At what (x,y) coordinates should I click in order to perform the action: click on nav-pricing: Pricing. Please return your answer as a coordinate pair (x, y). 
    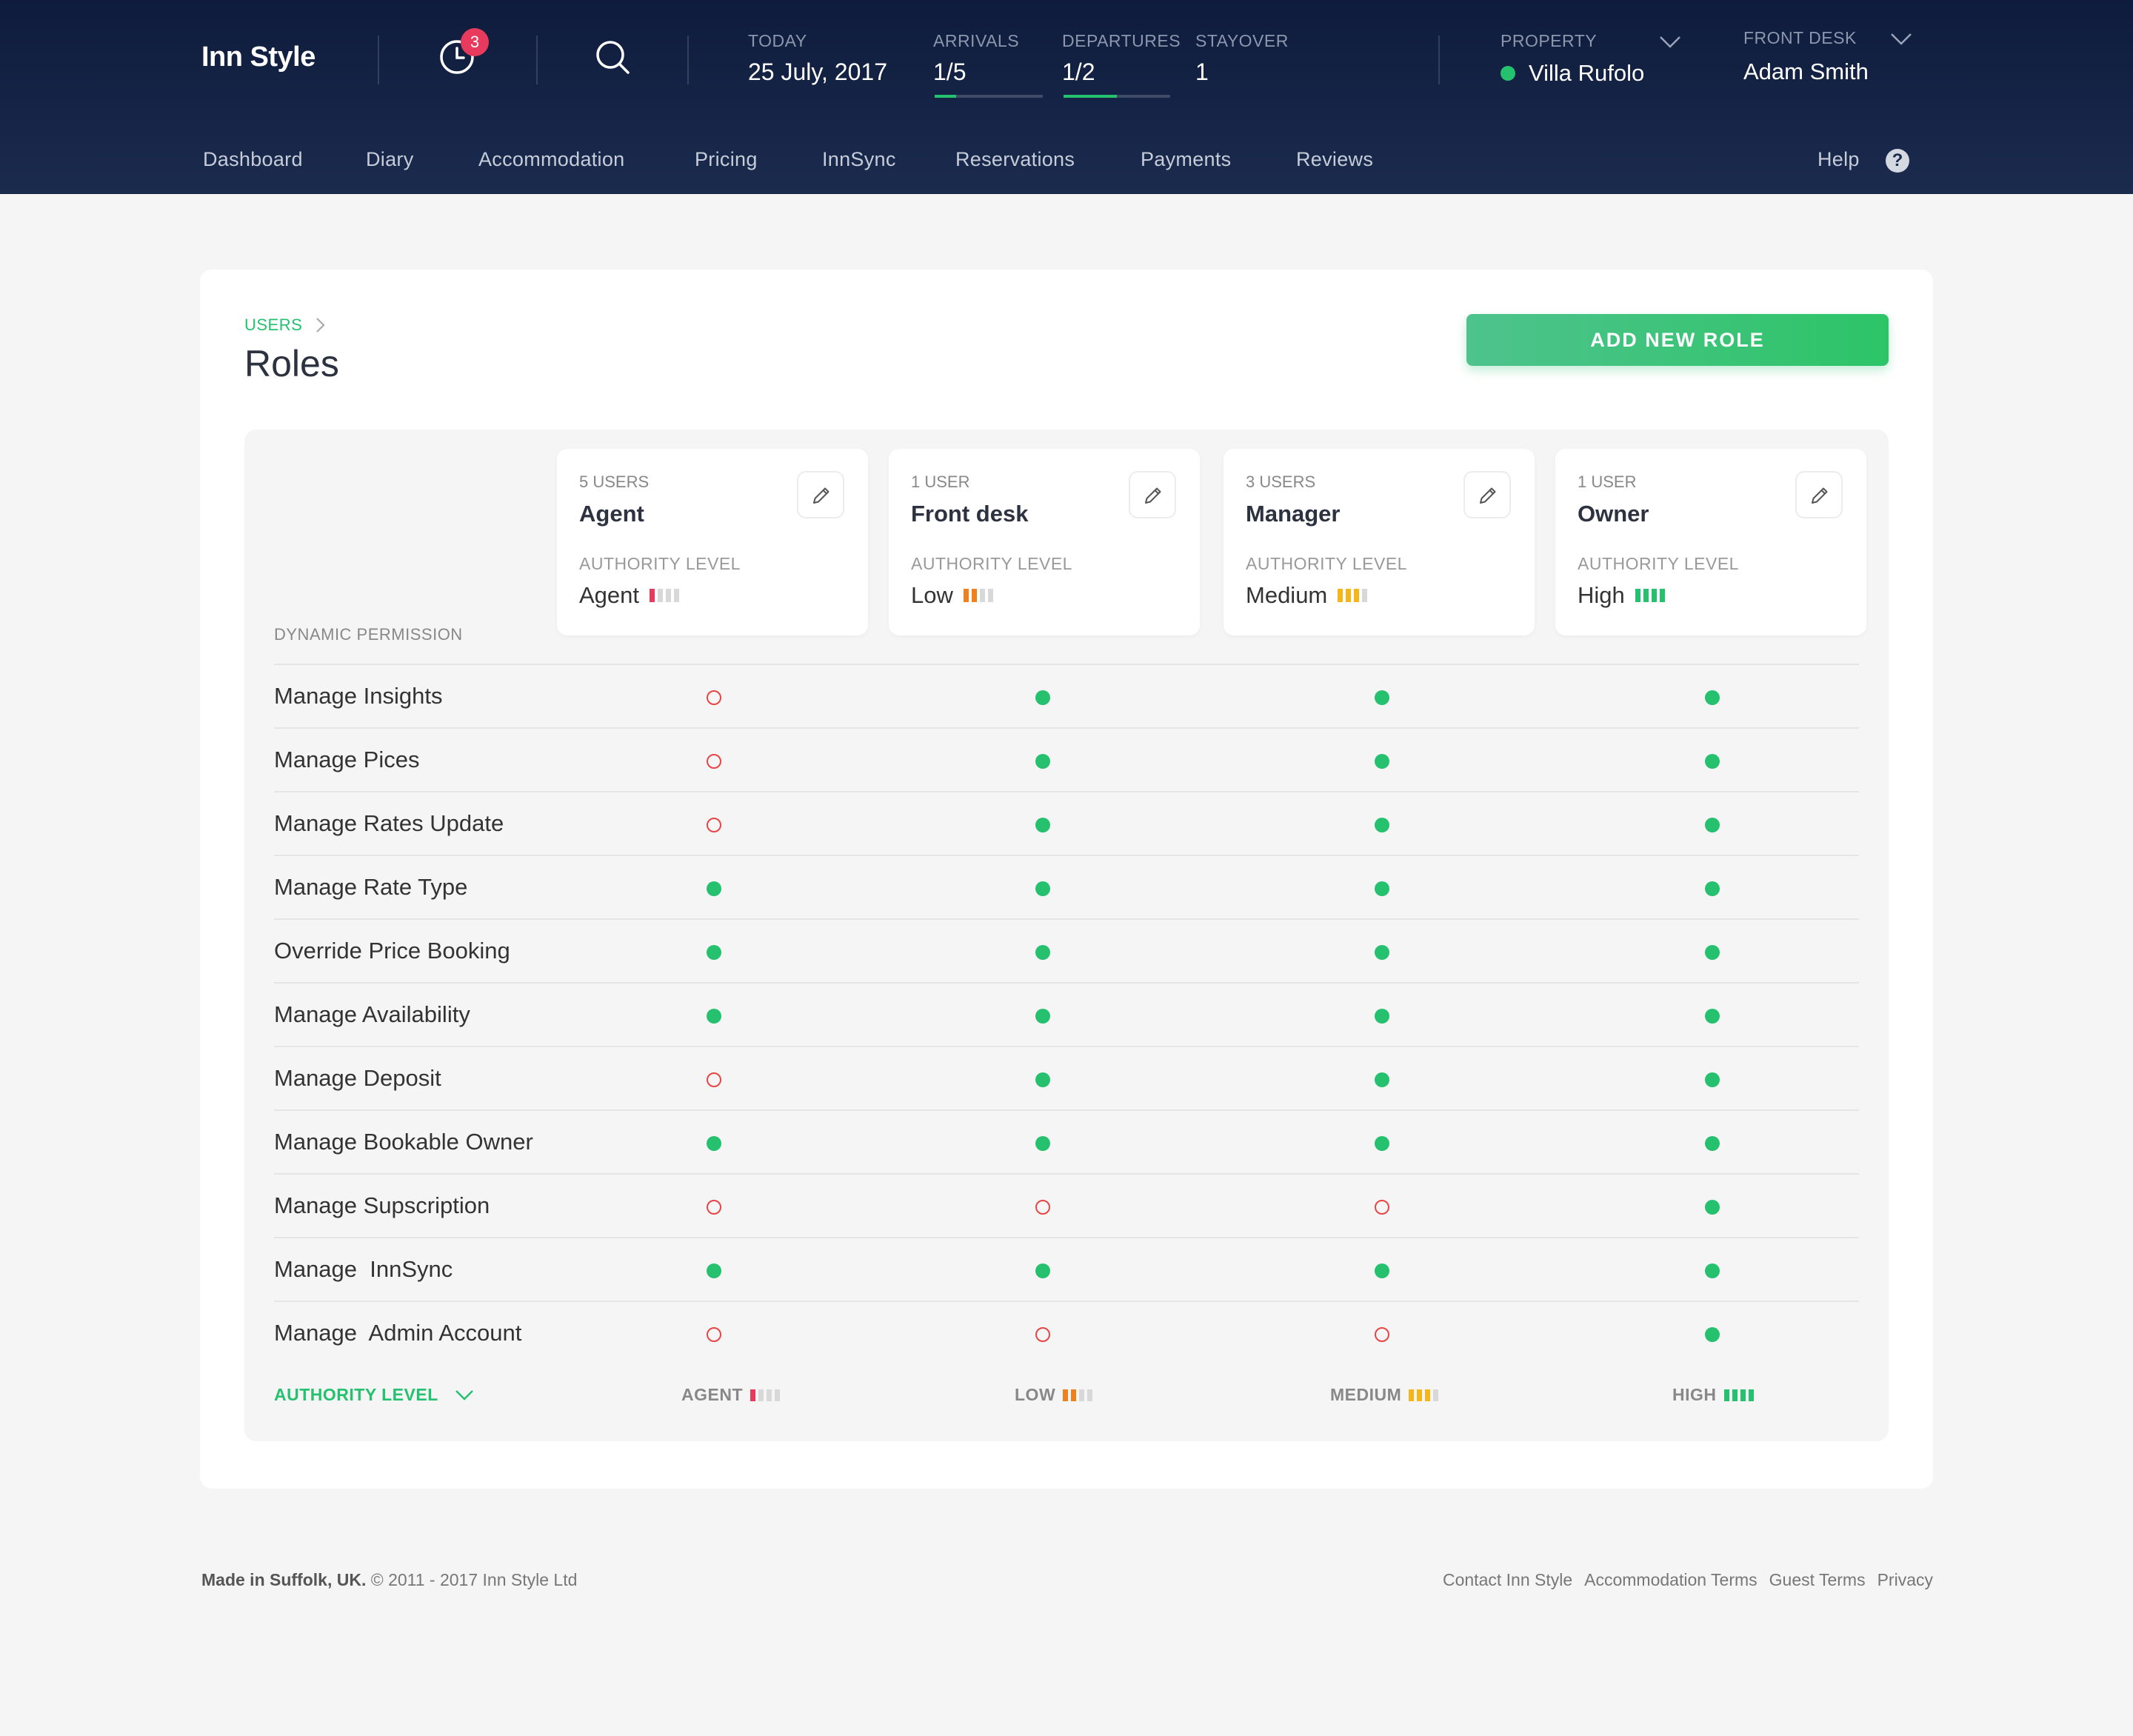
    Looking at the image, I should click on (726, 159).